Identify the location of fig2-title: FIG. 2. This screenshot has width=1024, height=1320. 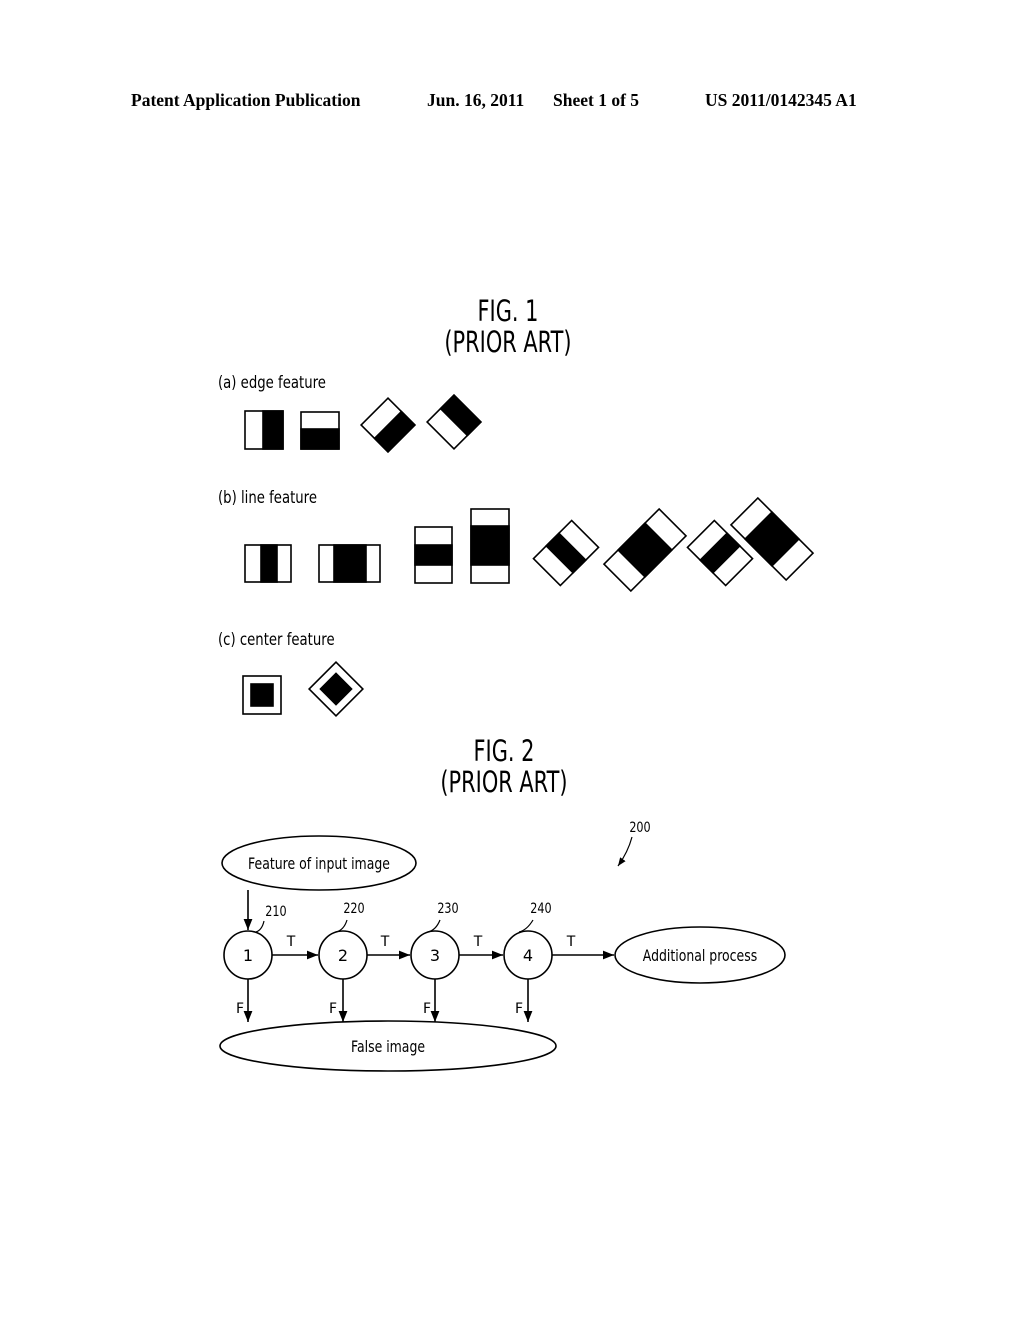
(504, 751).